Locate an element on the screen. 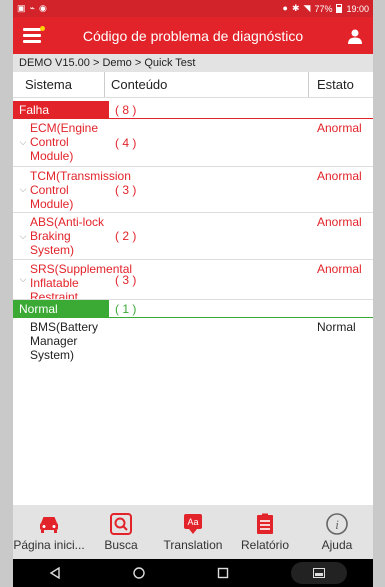 The image size is (385, 587). car-icon is located at coordinates (49, 525).